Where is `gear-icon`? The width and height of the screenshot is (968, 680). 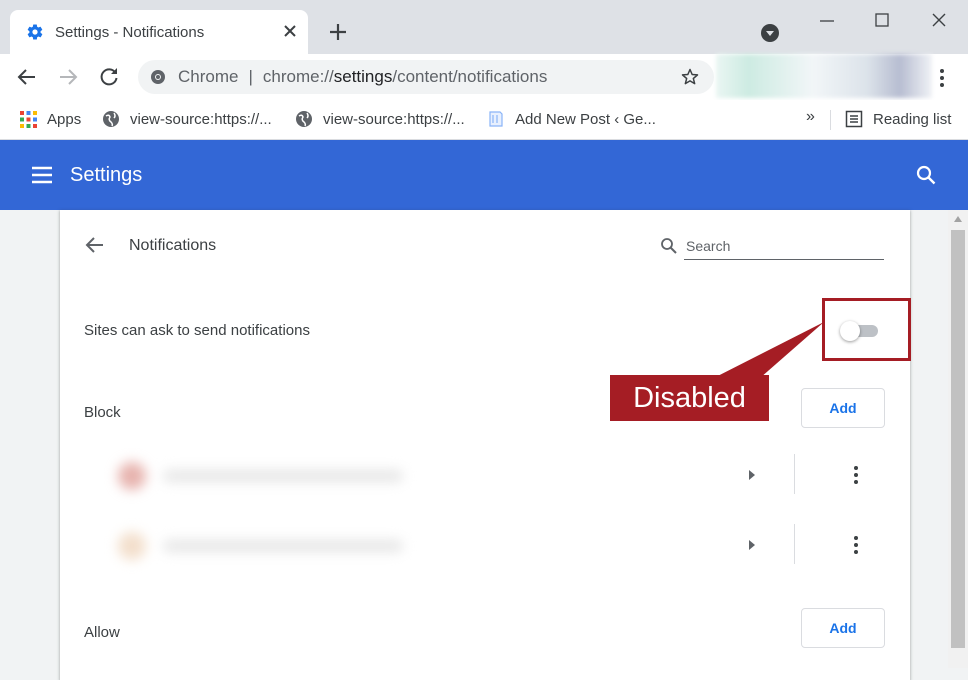 gear-icon is located at coordinates (35, 32).